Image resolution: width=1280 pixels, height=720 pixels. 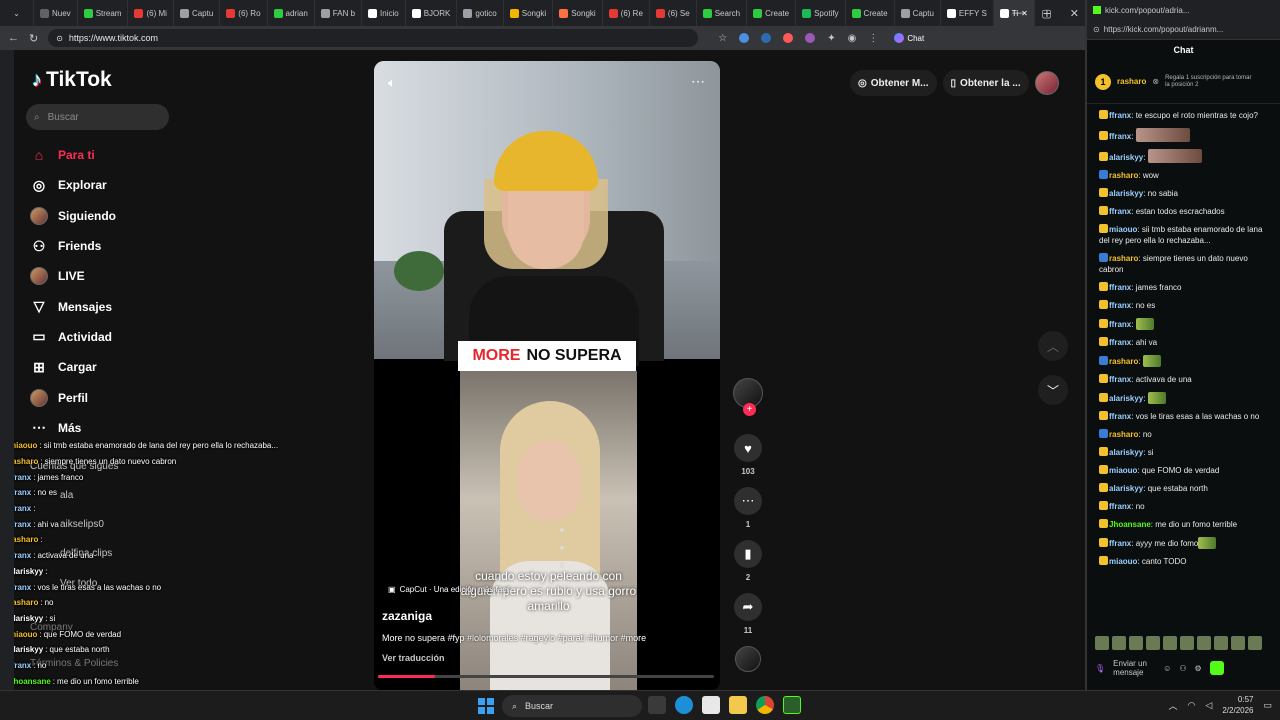 What do you see at coordinates (748, 448) in the screenshot?
I see `like-button: ♥` at bounding box center [748, 448].